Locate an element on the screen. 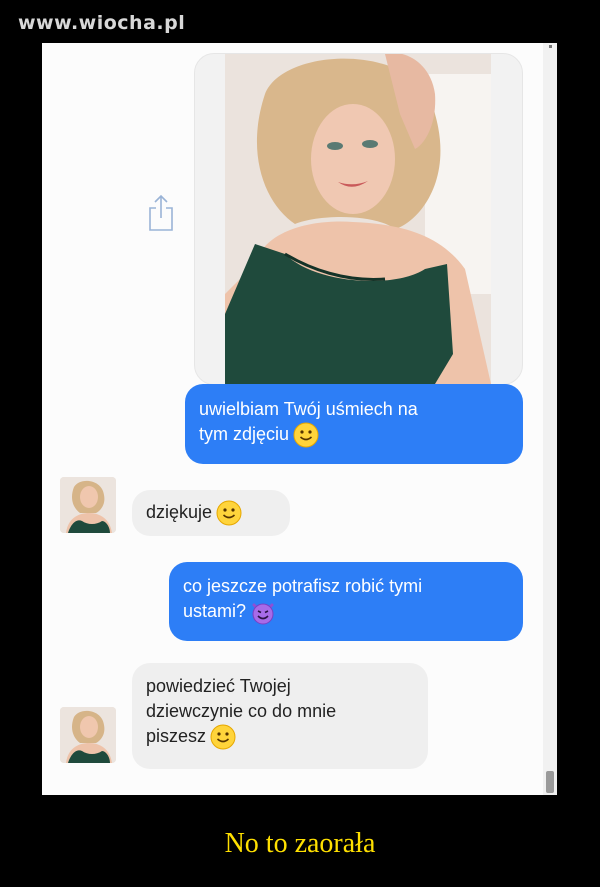 The image size is (600, 887). message-text-line: tym zdjęciu is located at coordinates (244, 434).